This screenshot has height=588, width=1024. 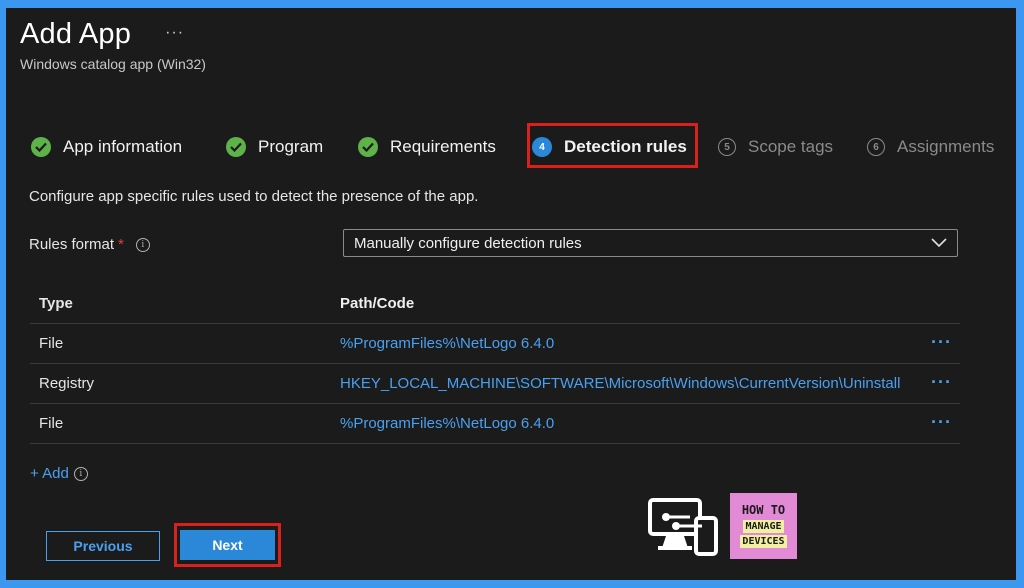 What do you see at coordinates (763, 510) in the screenshot?
I see `logo-text-line1: HOW TO` at bounding box center [763, 510].